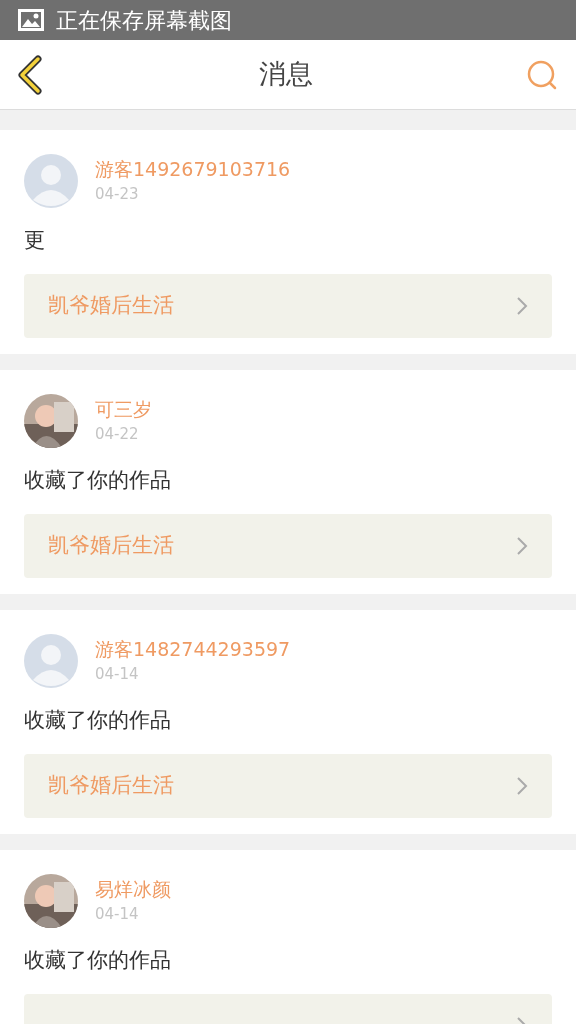 The width and height of the screenshot is (576, 1024). I want to click on message-text: 更, so click(35, 240).